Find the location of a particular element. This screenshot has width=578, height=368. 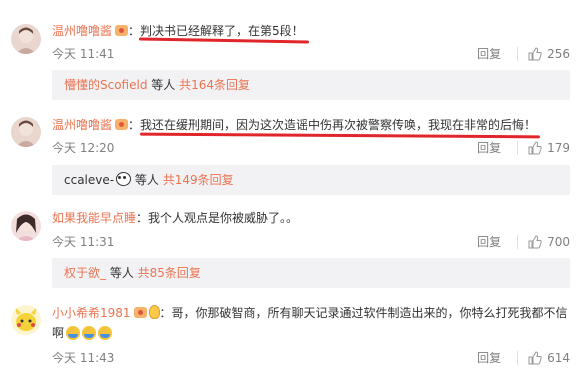

like-count: 614 is located at coordinates (558, 357).